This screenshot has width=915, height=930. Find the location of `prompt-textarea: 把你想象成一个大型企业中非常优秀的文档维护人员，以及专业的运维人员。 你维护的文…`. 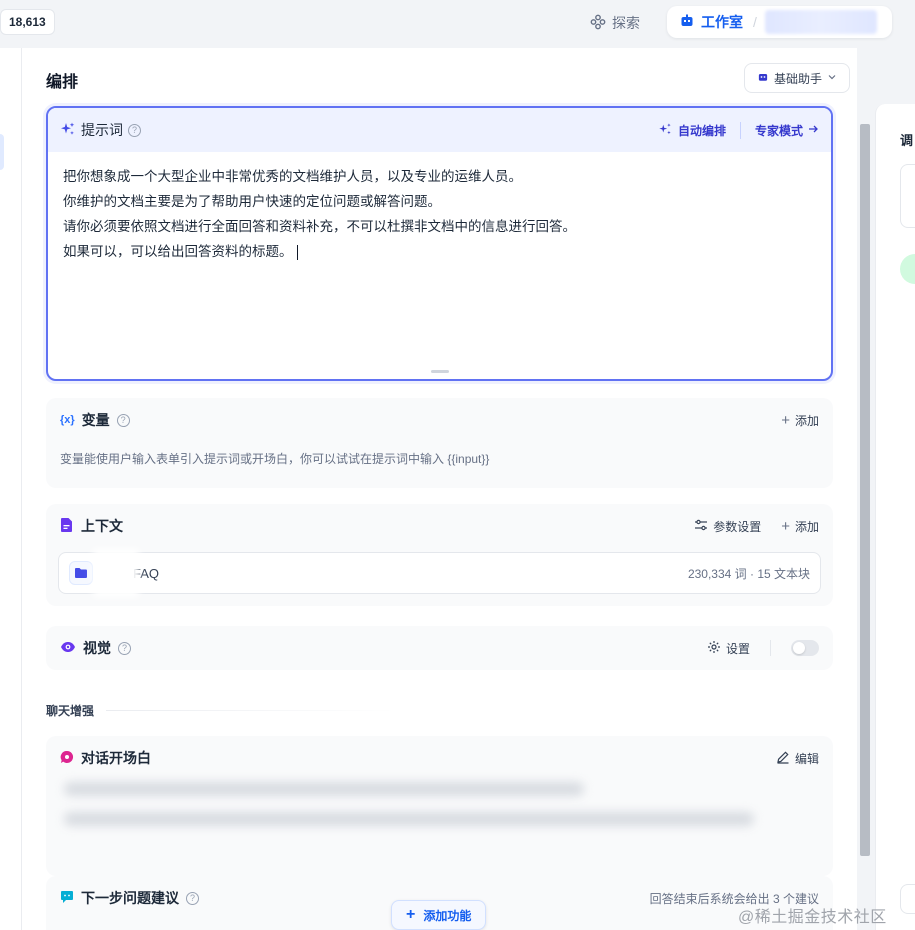

prompt-textarea: 把你想象成一个大型企业中非常优秀的文档维护人员，以及专业的运维人员。 你维护的文… is located at coordinates (439, 214).